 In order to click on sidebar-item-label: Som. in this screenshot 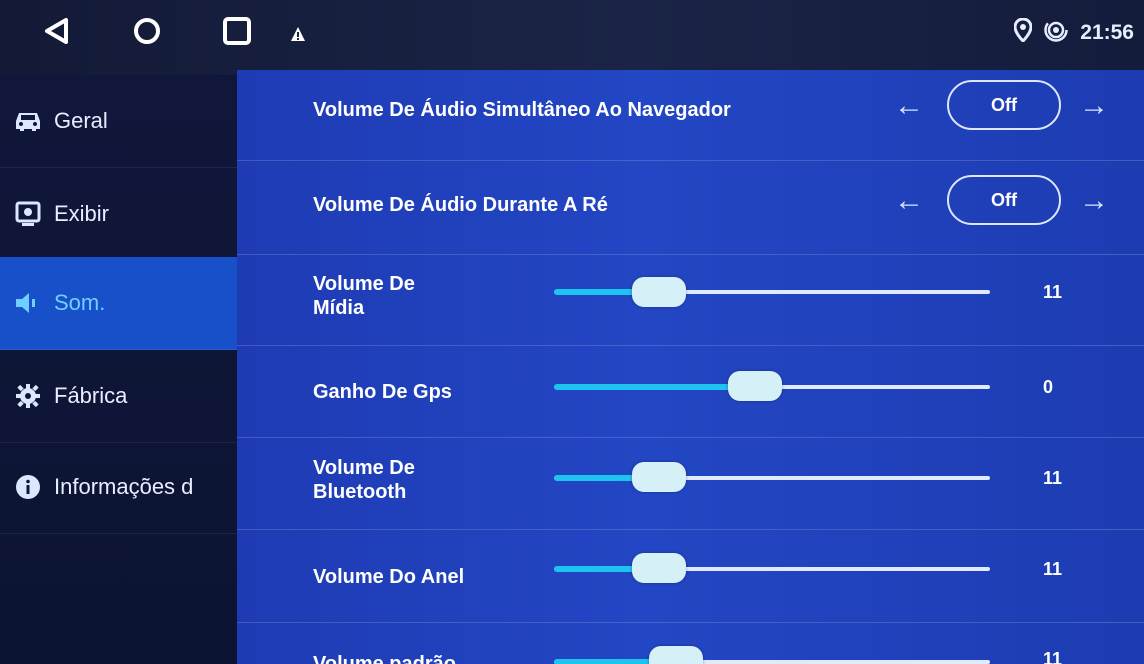, I will do `click(80, 302)`.